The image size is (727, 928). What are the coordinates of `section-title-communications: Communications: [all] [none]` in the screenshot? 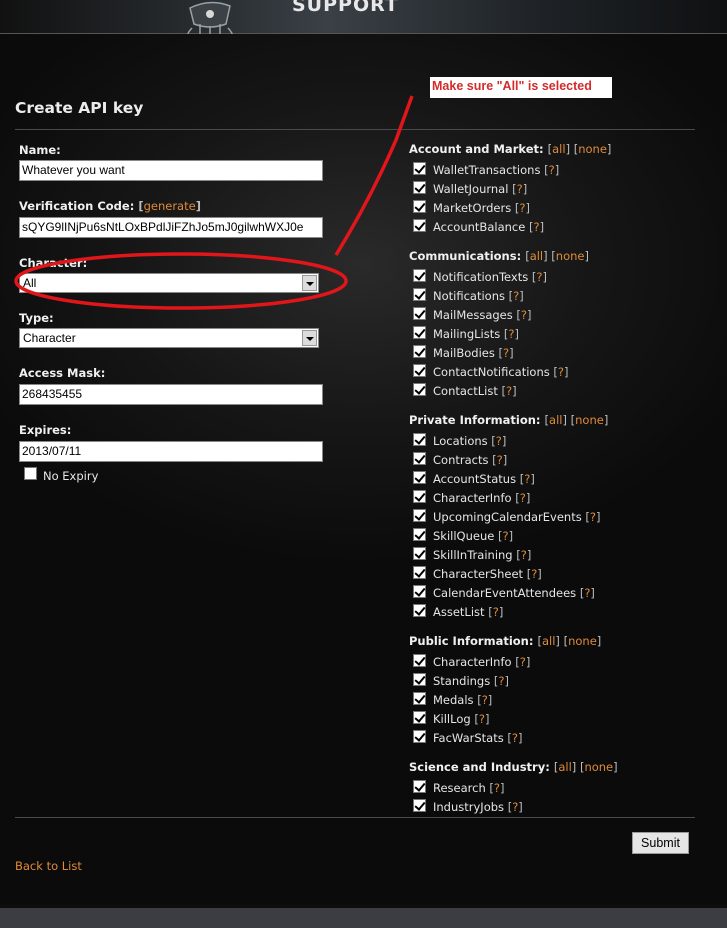 It's located at (499, 256).